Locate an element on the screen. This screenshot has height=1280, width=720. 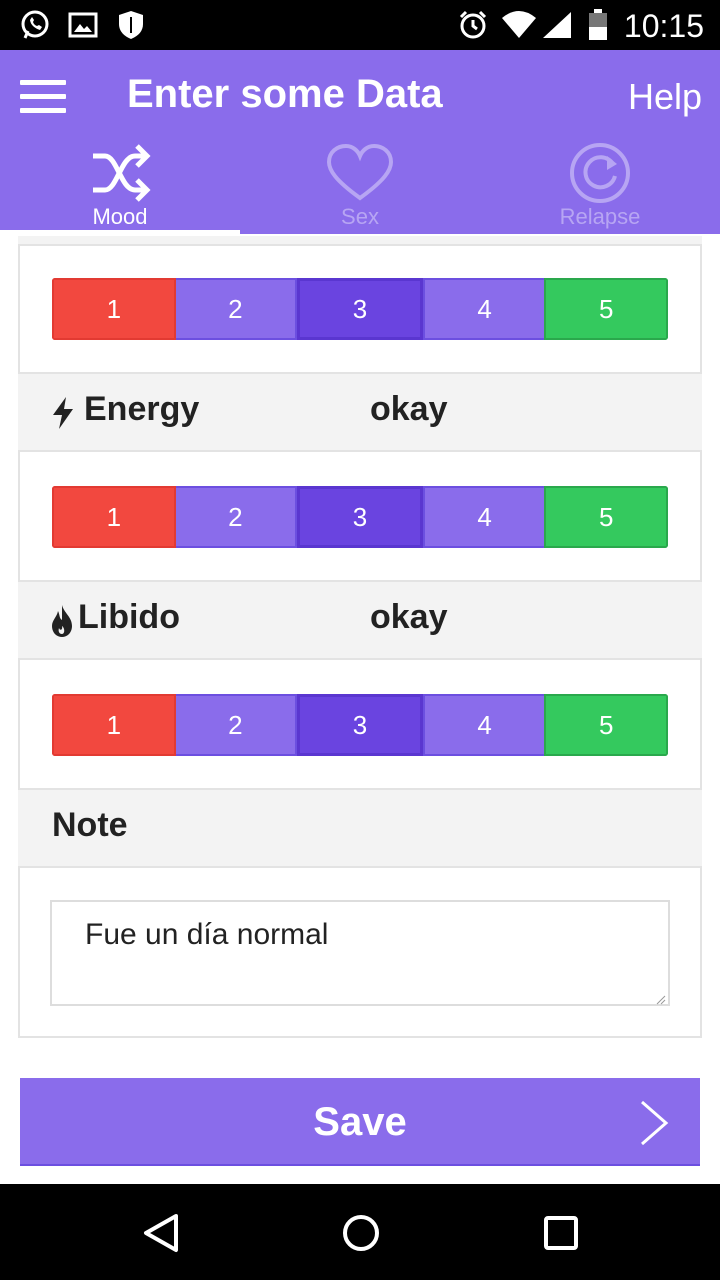
whatsapp-icon is located at coordinates (35, 25).